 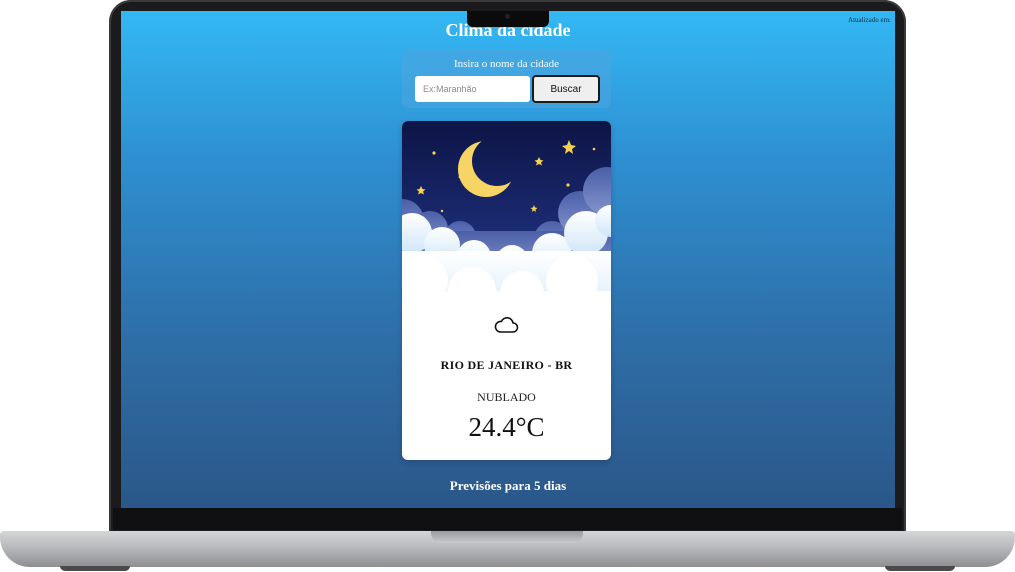 I want to click on camera-icon, so click(x=507, y=16).